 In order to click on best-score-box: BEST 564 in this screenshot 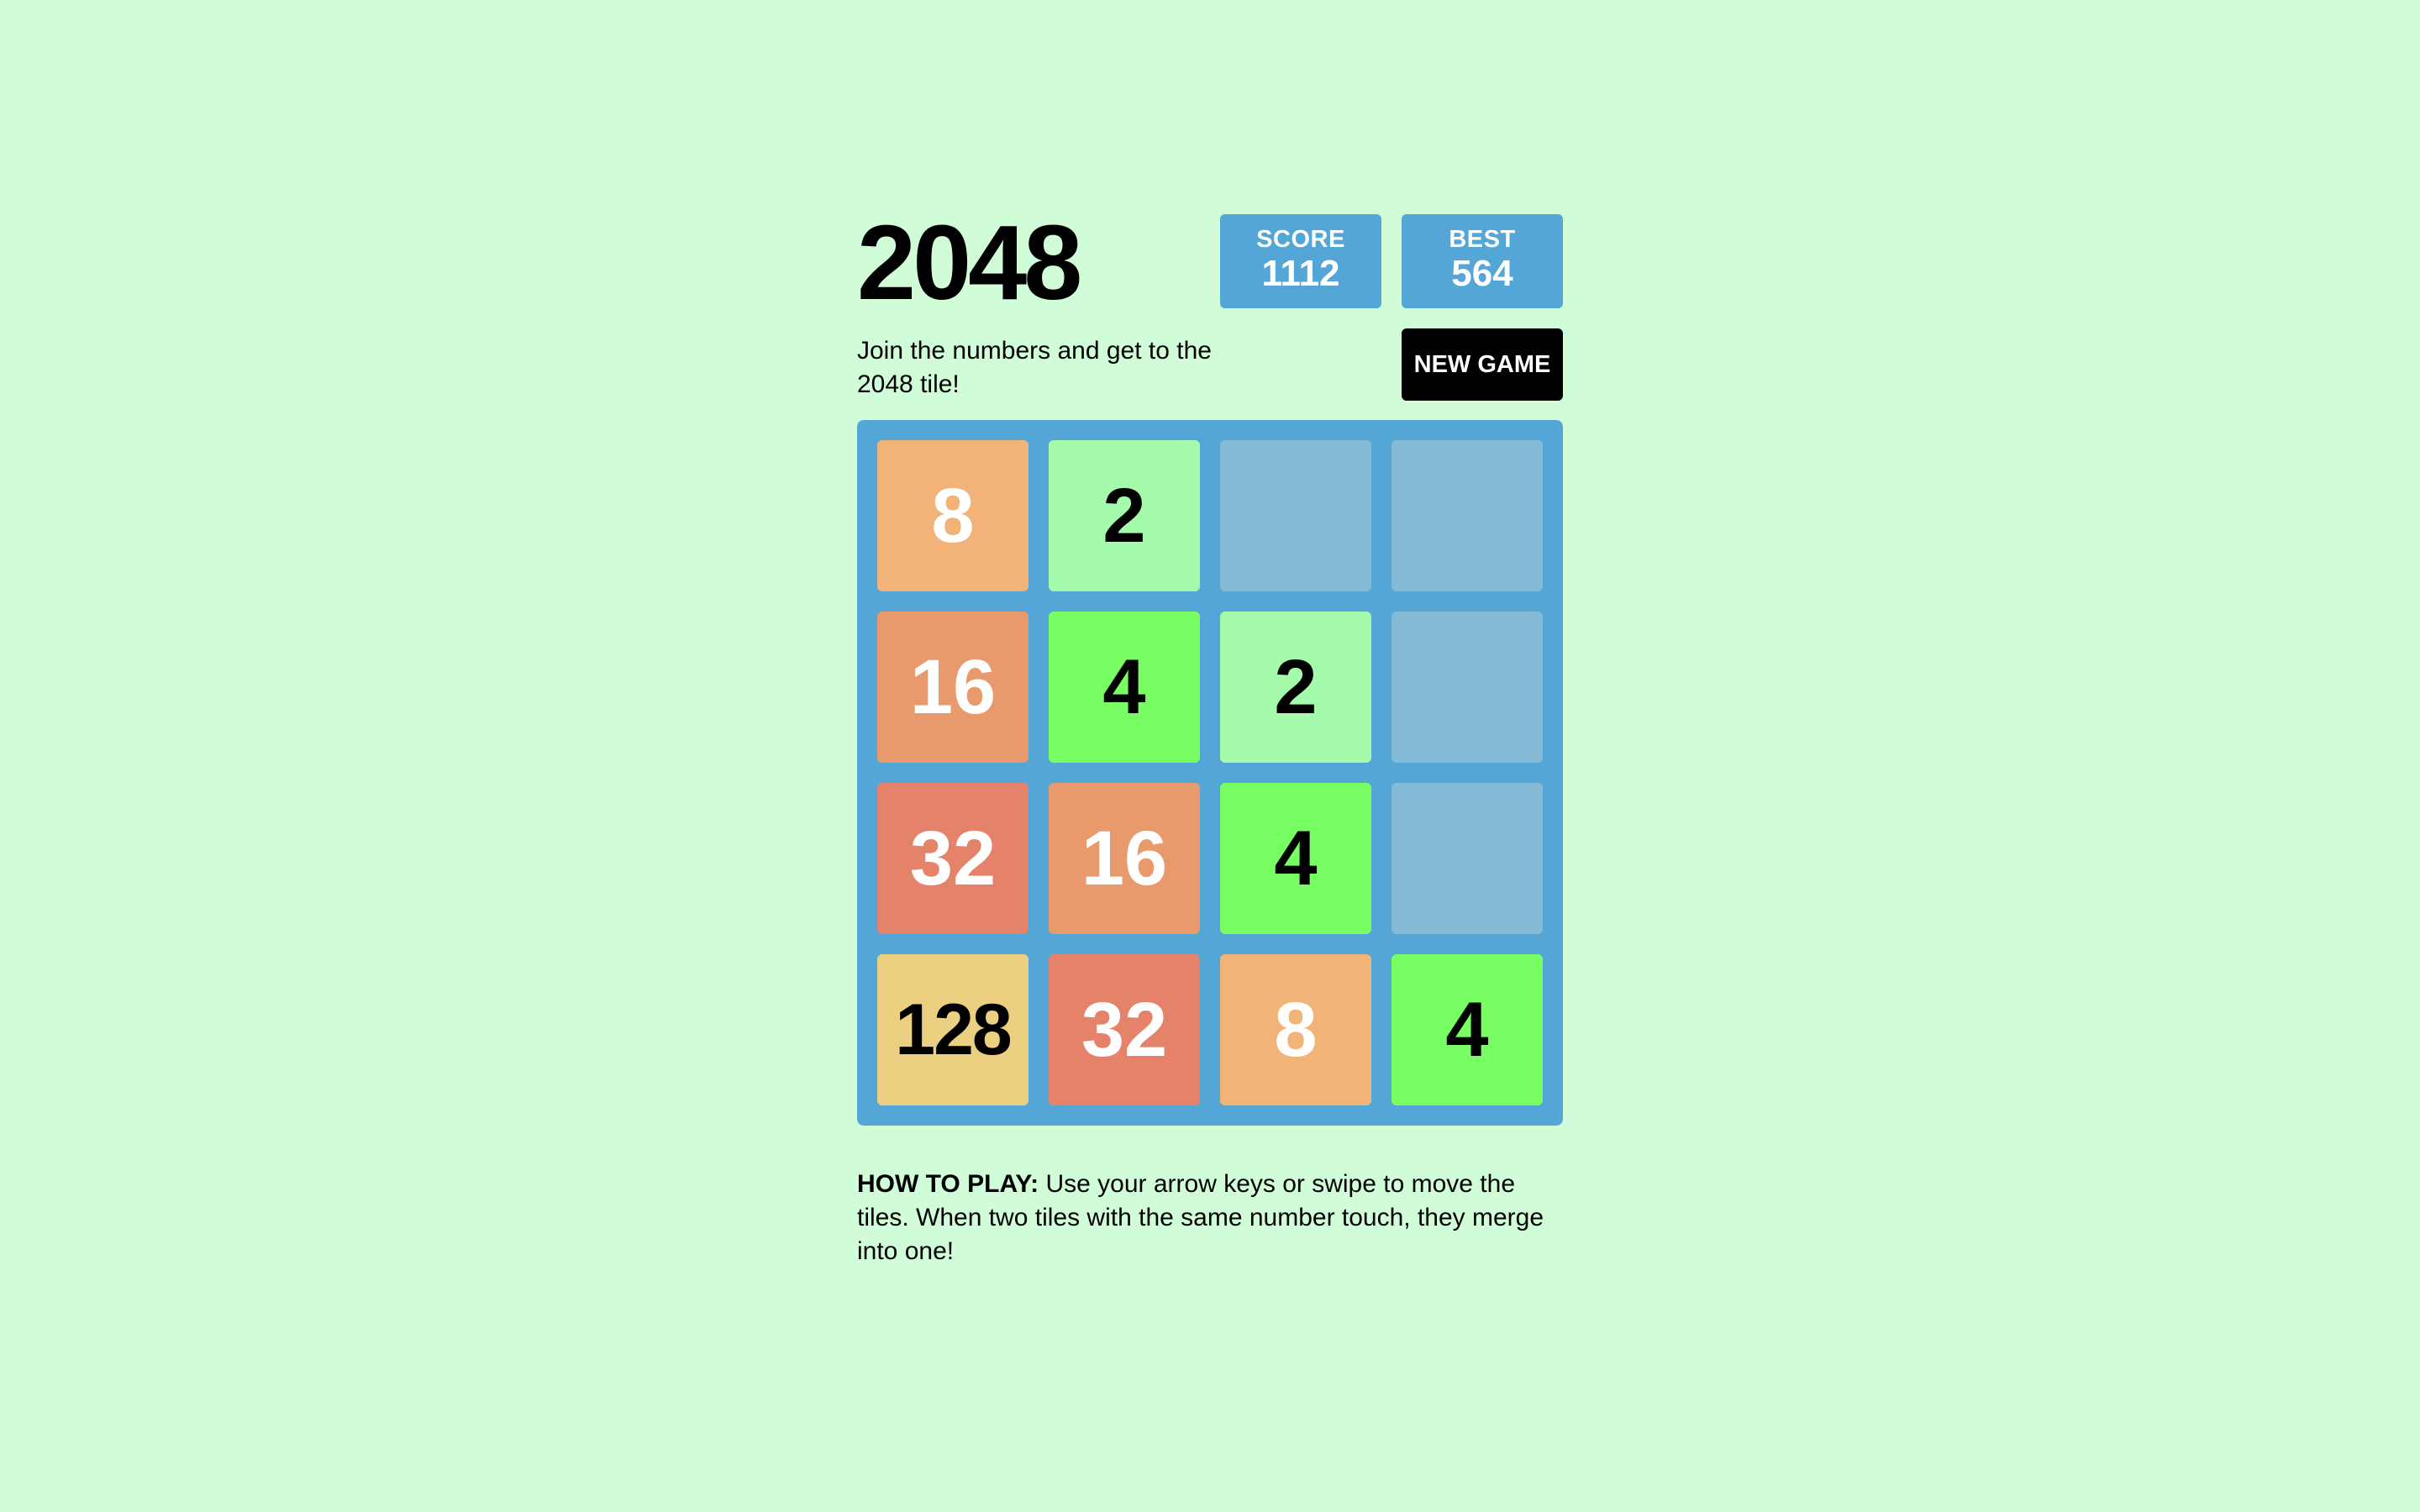, I will do `click(1482, 261)`.